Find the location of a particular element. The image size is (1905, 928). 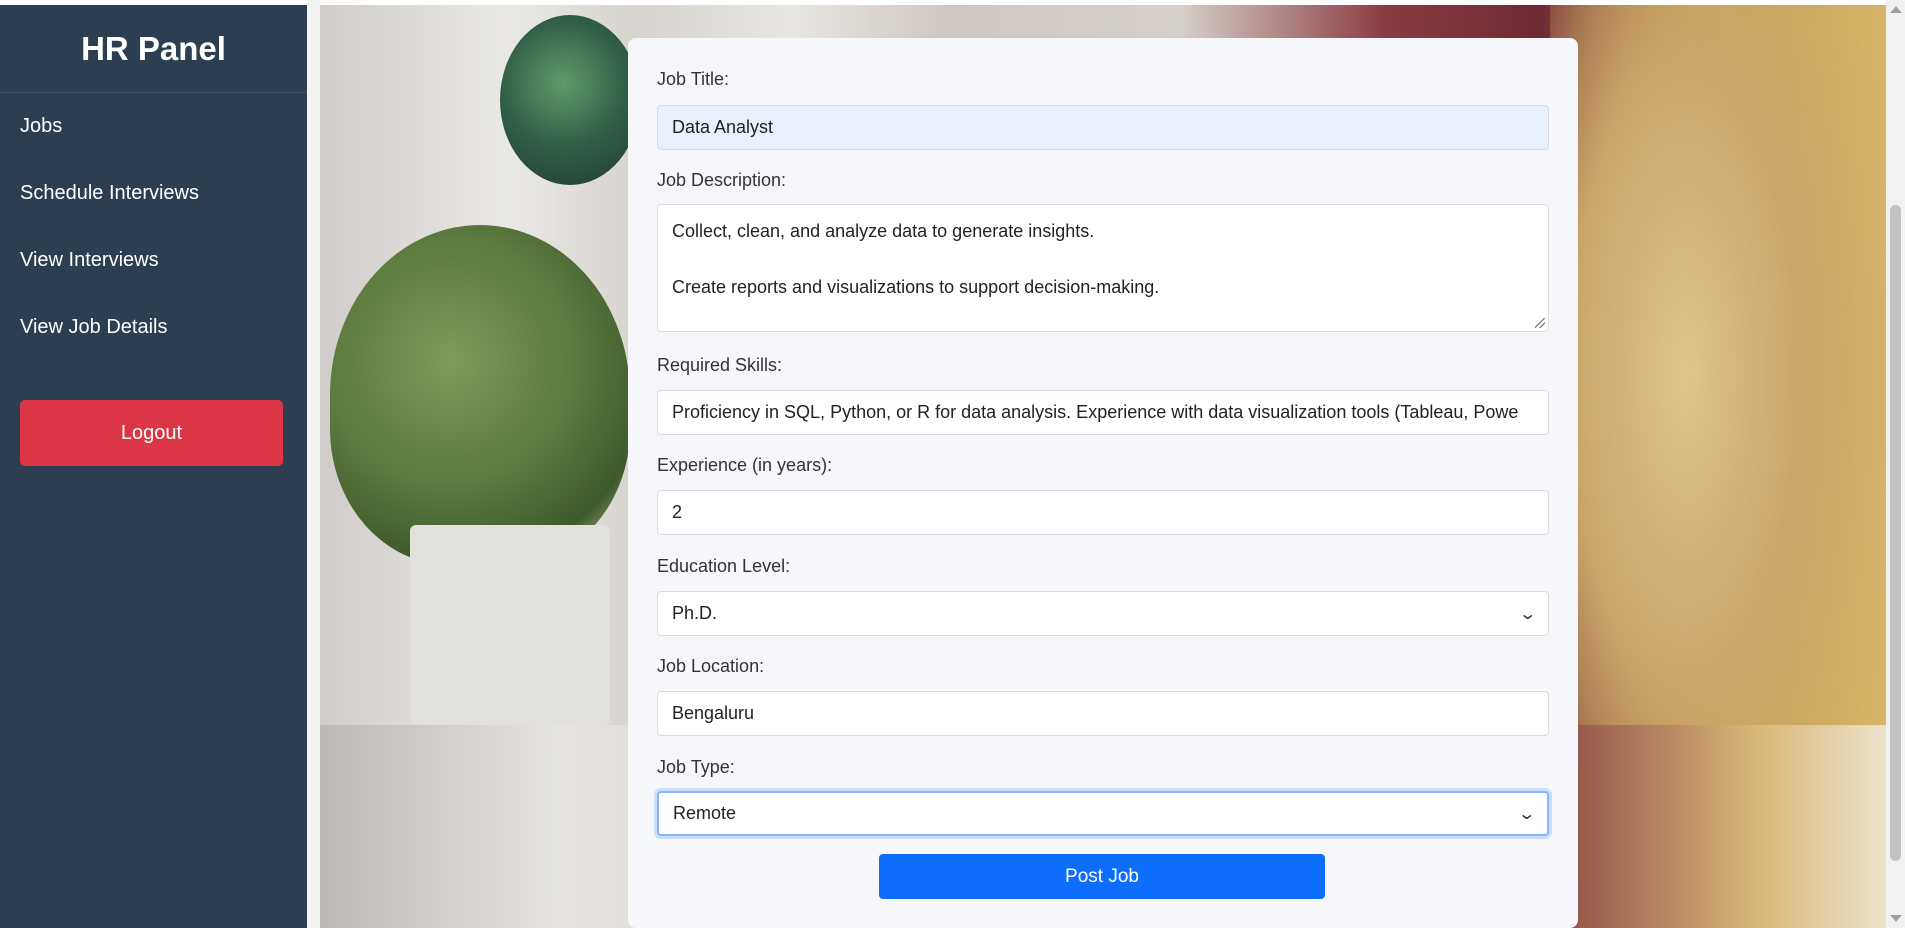

job-type-select: Remote ⌄ is located at coordinates (1103, 813).